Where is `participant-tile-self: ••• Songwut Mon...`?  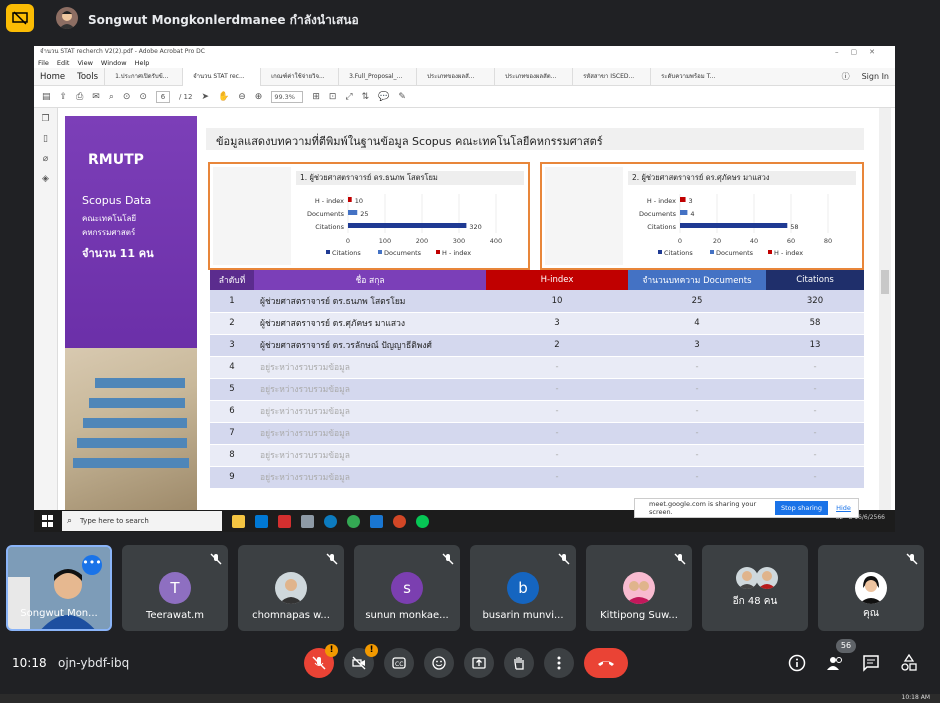
participant-tile-self: ••• Songwut Mon... is located at coordinates (59, 588).